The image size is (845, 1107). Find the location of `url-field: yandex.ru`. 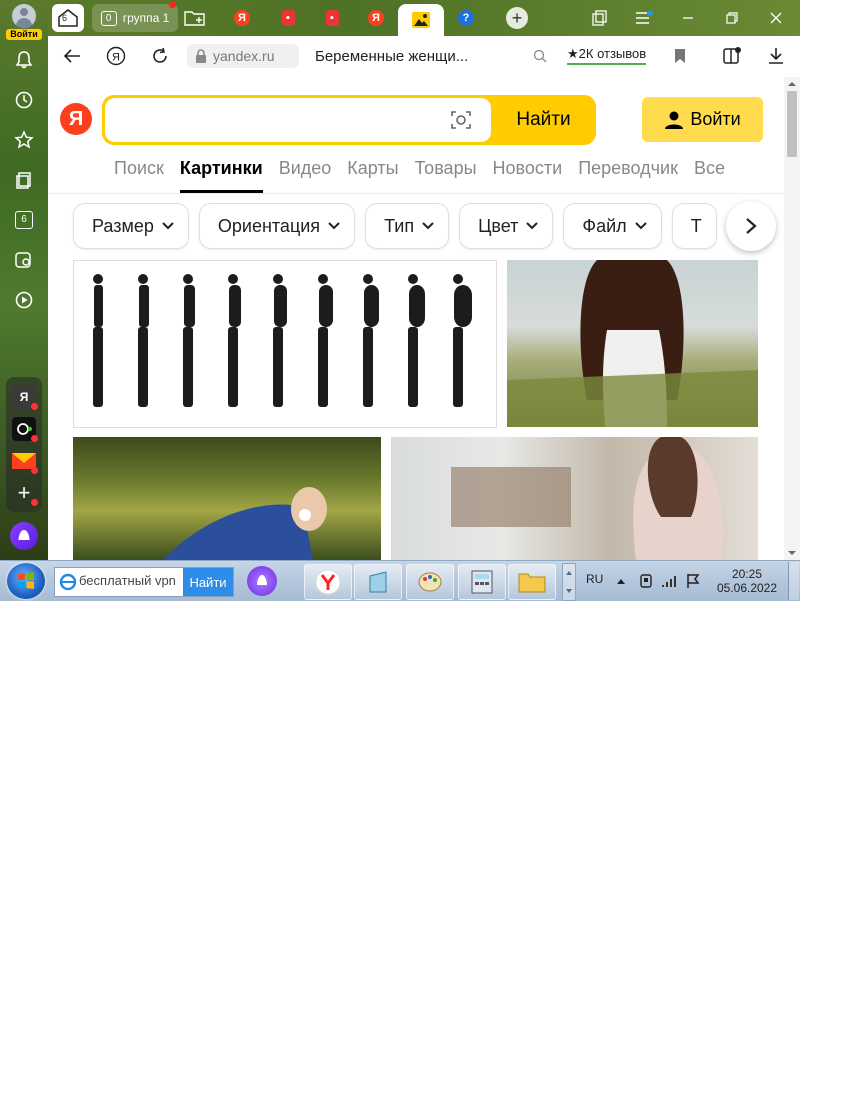

url-field: yandex.ru is located at coordinates (243, 56).